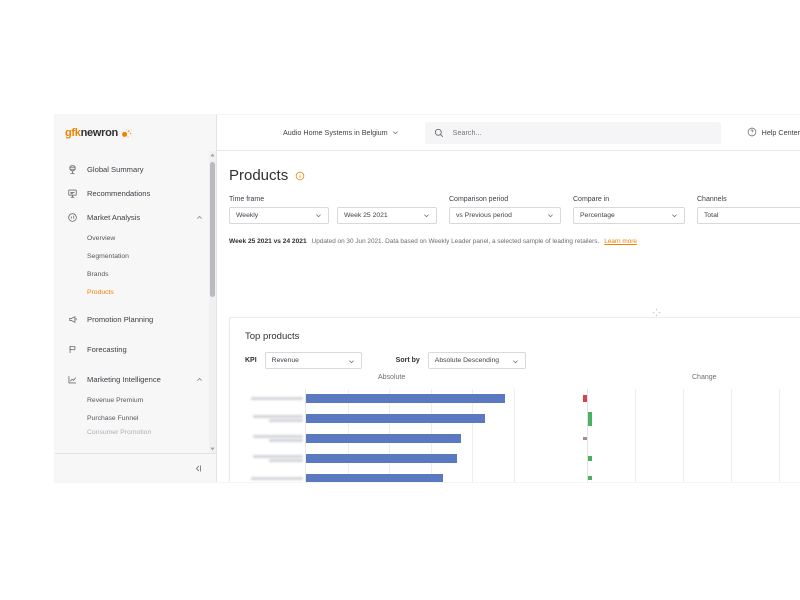 The width and height of the screenshot is (800, 600). I want to click on help-center-button: Help Center, so click(773, 133).